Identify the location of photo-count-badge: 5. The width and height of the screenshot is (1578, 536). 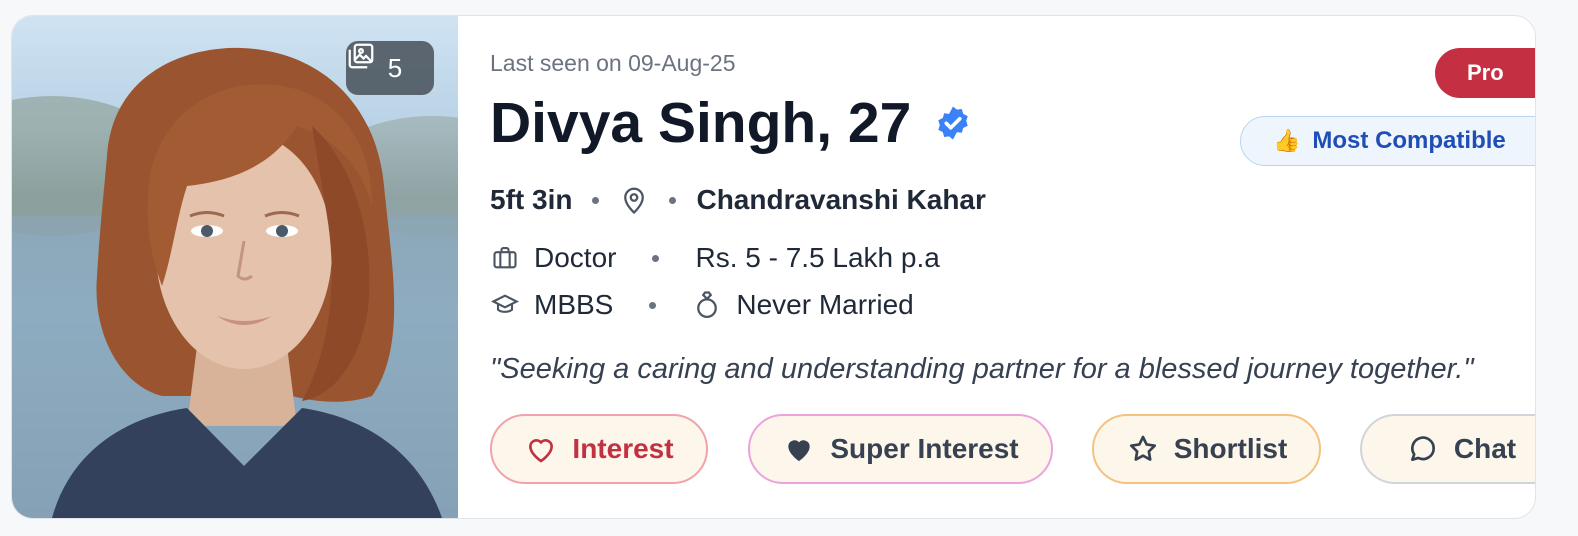
(390, 68).